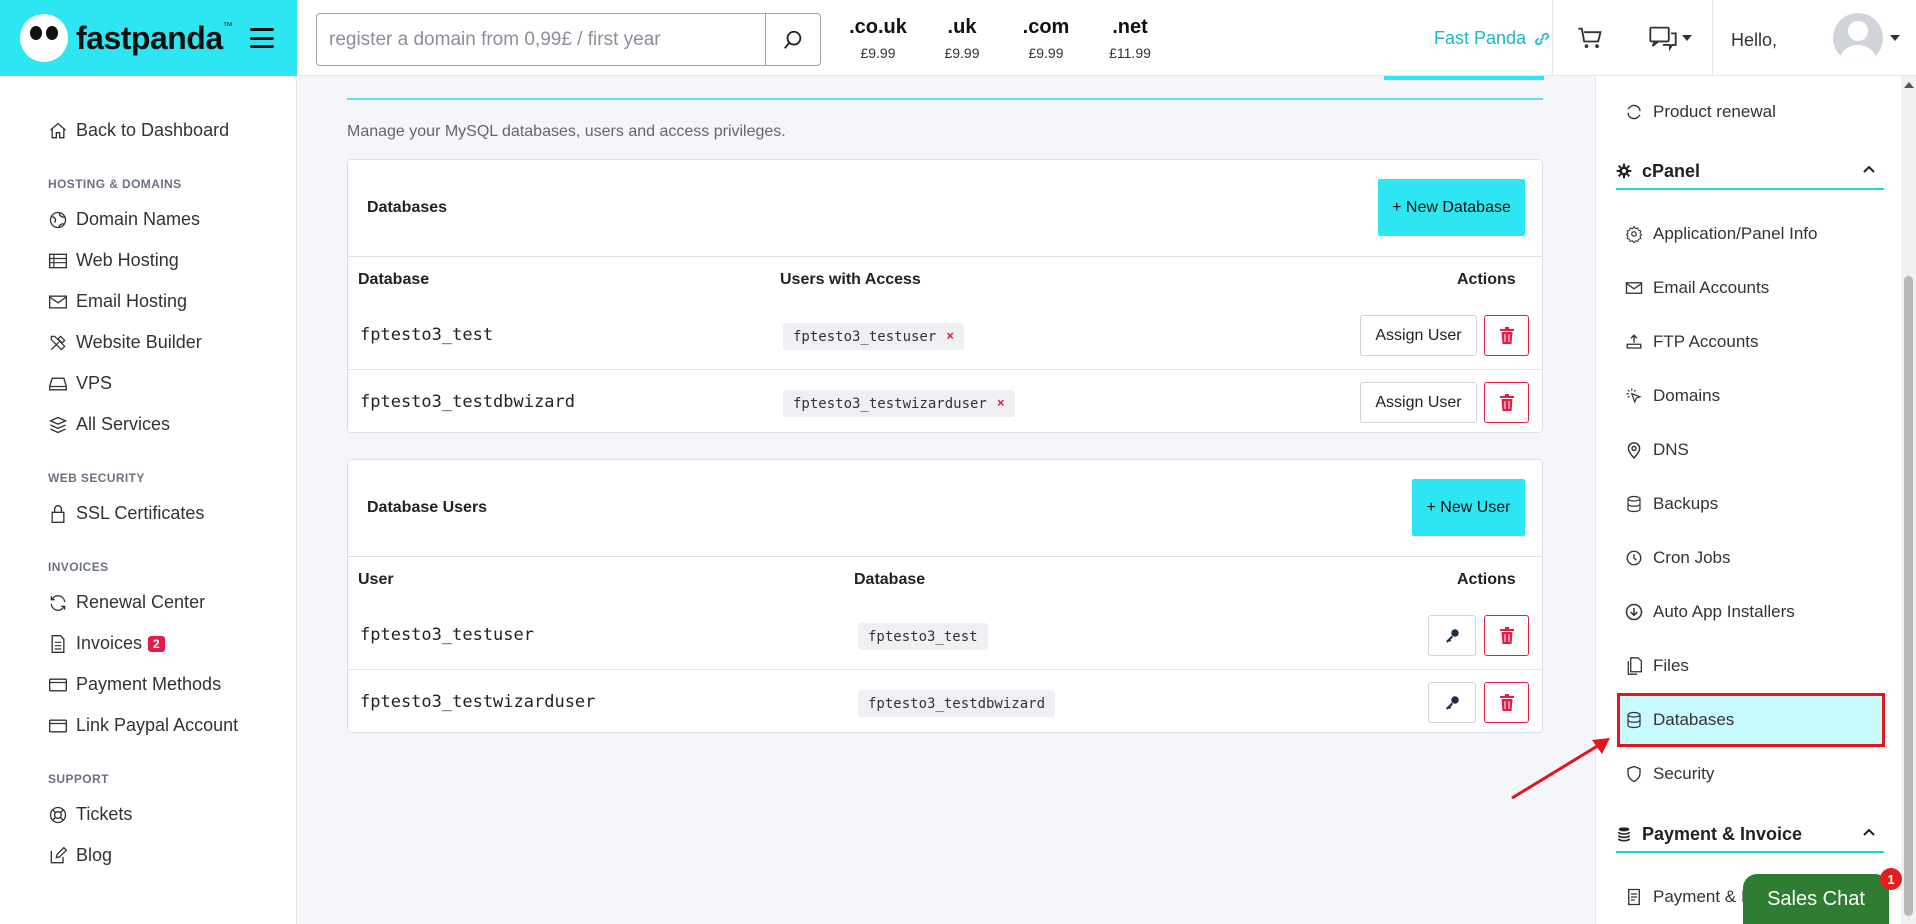  Describe the element at coordinates (58, 220) in the screenshot. I see `globe-icon` at that location.